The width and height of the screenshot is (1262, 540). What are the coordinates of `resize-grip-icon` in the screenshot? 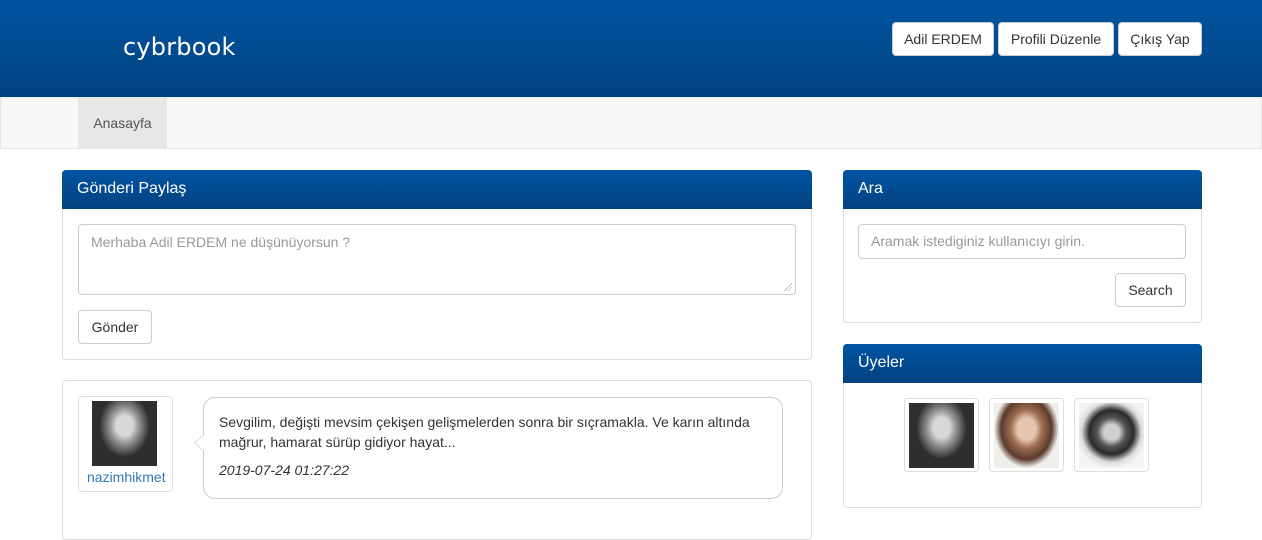 It's located at (788, 287).